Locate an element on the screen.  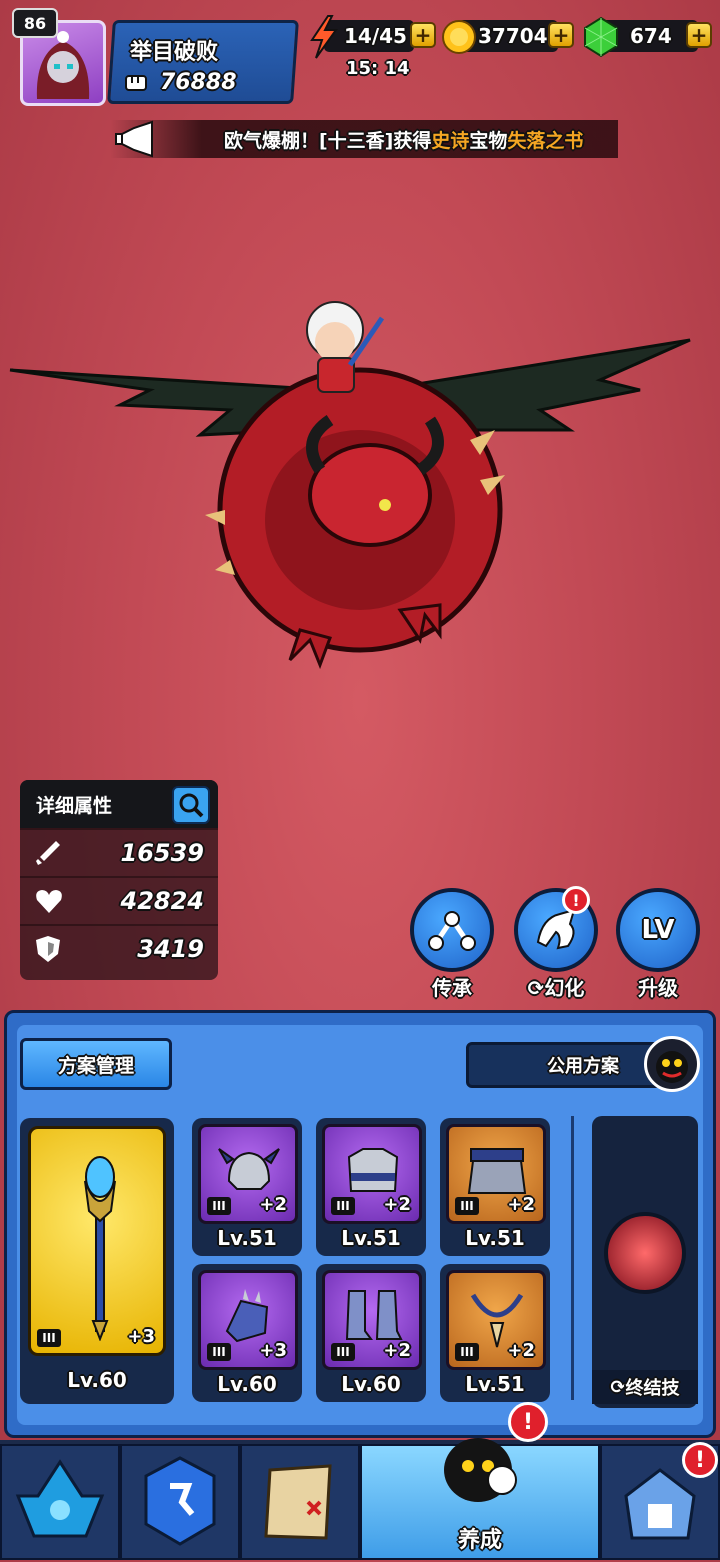
cultivate-notification-badge: ! is located at coordinates (528, 1422).